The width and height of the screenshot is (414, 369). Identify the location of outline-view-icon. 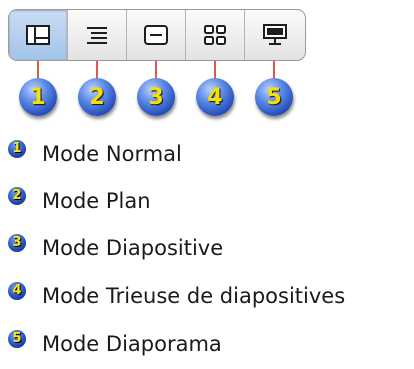
(97, 35).